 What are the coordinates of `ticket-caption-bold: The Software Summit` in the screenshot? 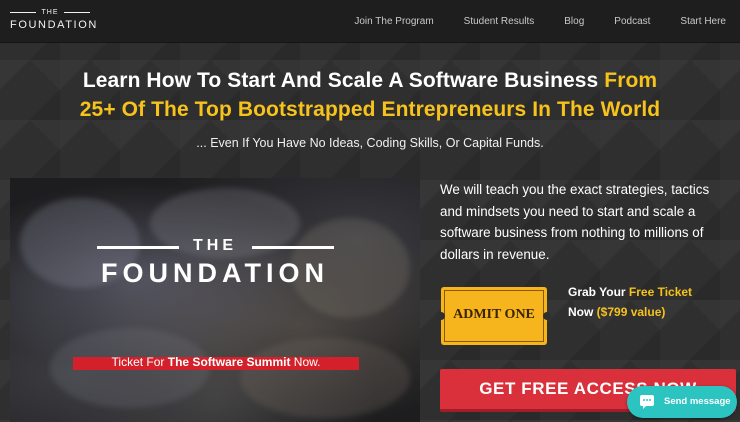 It's located at (229, 362).